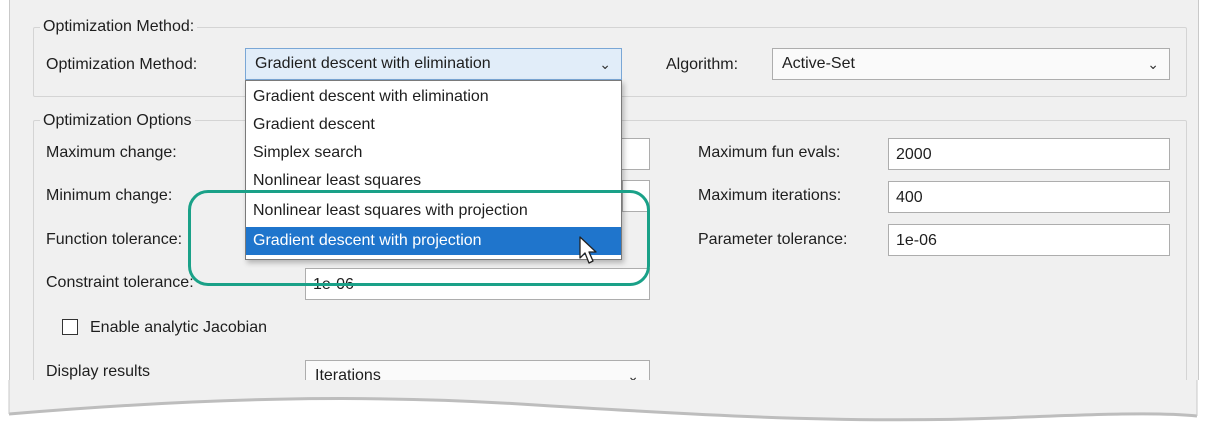  Describe the element at coordinates (1029, 154) in the screenshot. I see `max-fun-evals-field: 2000` at that location.